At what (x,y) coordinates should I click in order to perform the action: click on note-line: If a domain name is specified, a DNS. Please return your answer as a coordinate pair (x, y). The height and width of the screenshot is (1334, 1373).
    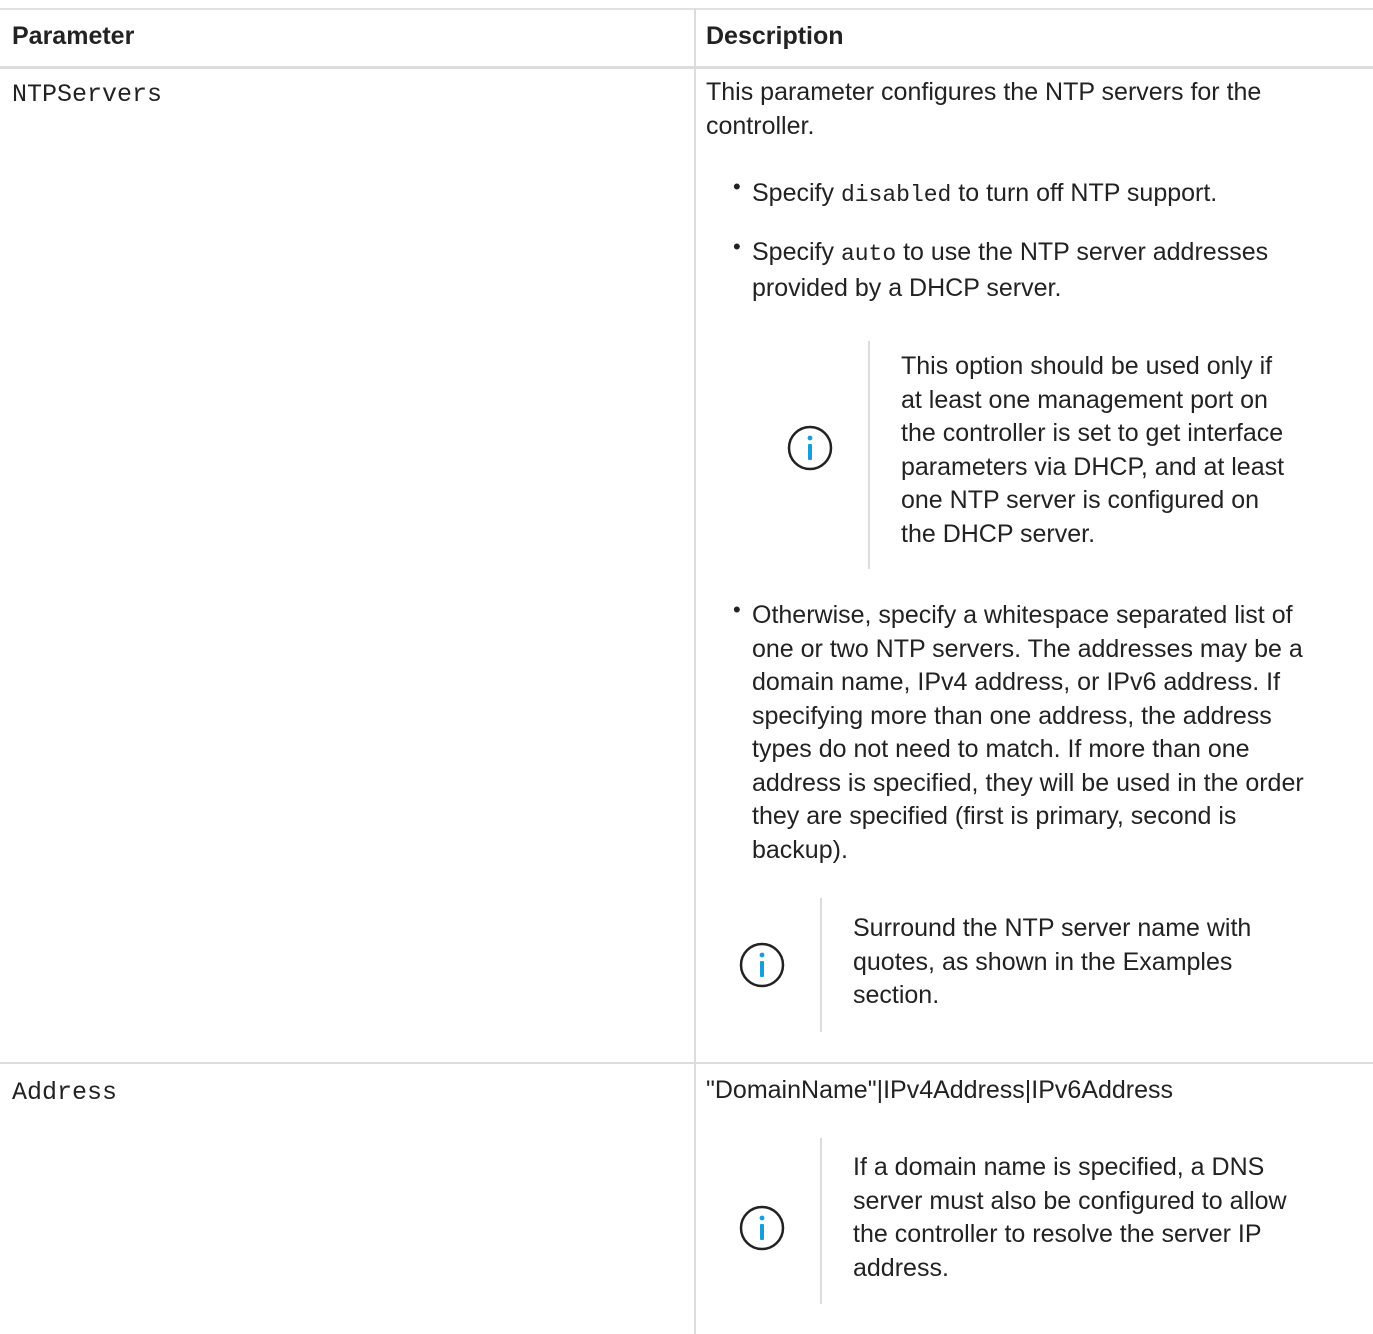
    Looking at the image, I should click on (1059, 1167).